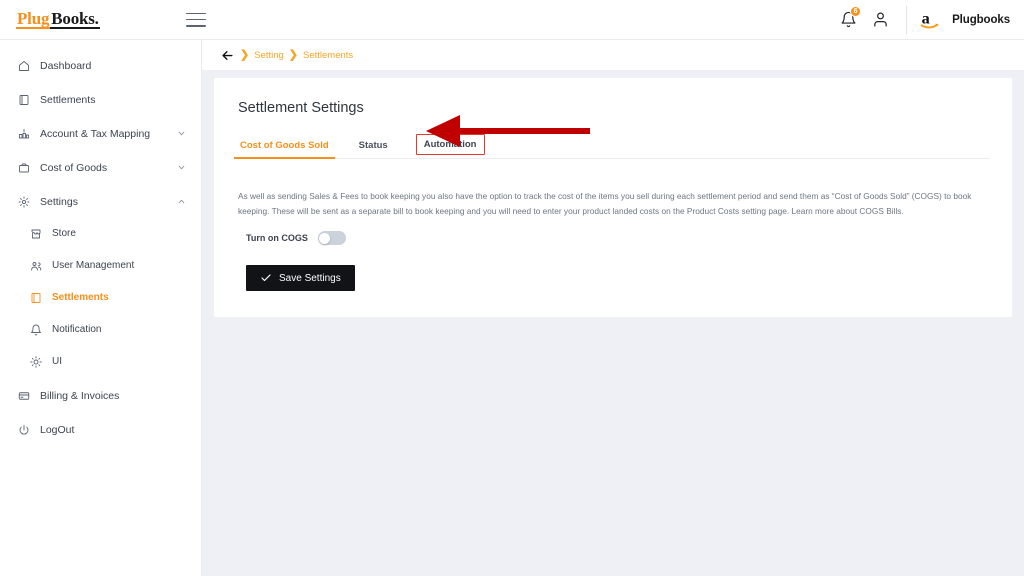 The width and height of the screenshot is (1024, 576). I want to click on chevron-up-icon, so click(181, 201).